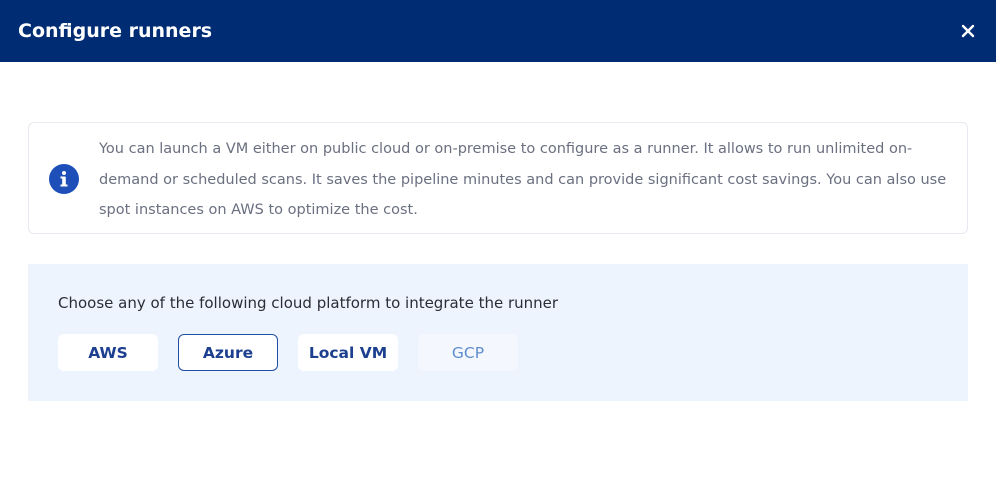  I want to click on platform-buttons: AWS Azure Local VM GCP, so click(288, 352).